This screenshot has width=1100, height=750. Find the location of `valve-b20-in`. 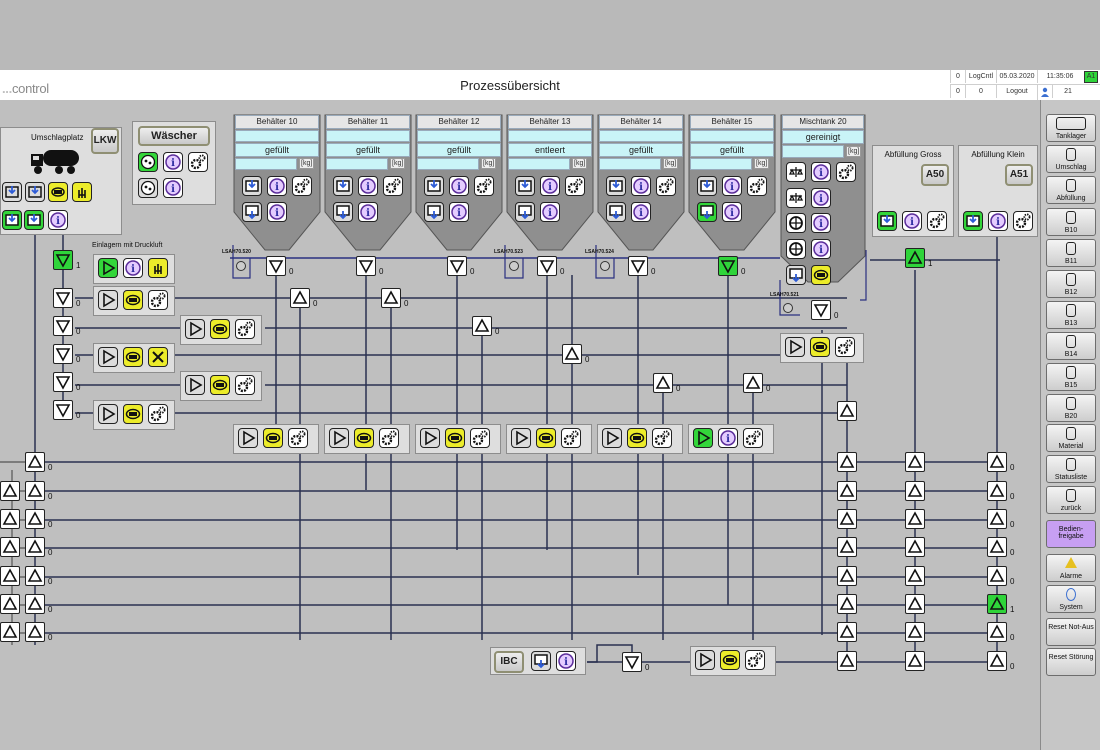

valve-b20-in is located at coordinates (753, 383).